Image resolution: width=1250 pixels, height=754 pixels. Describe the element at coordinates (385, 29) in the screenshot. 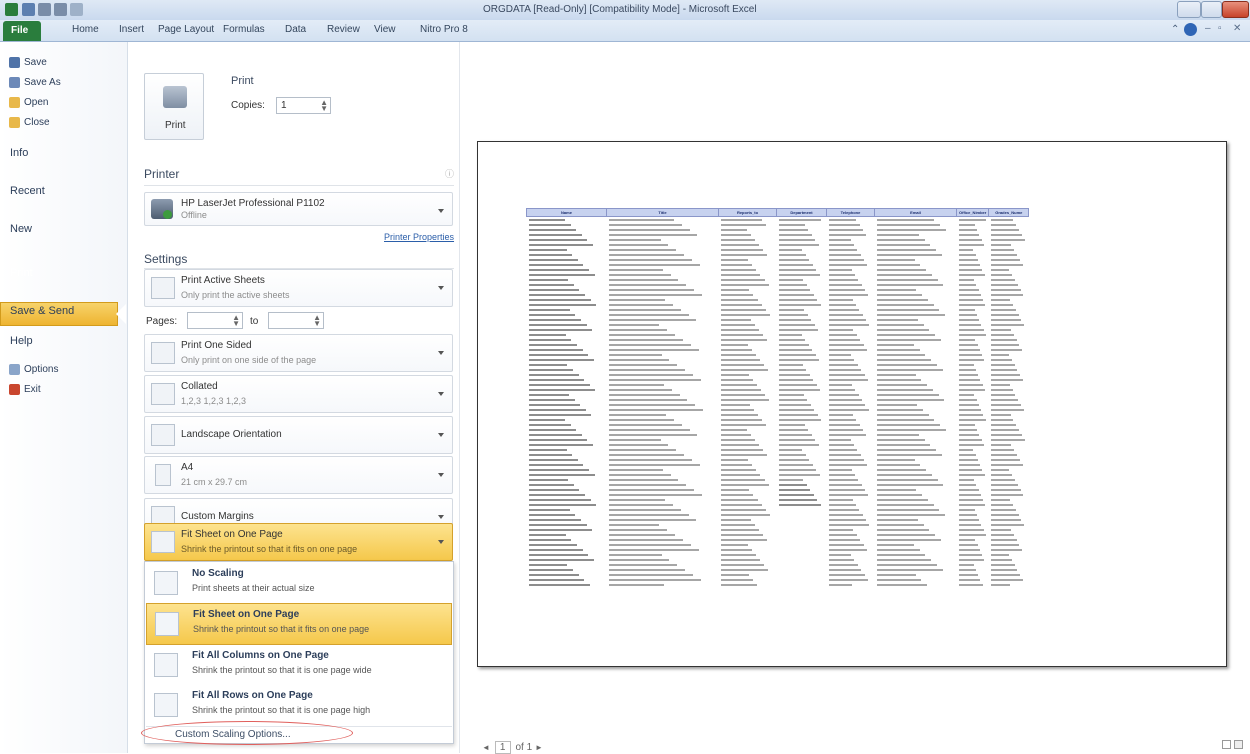

I see `tab-view: View` at that location.